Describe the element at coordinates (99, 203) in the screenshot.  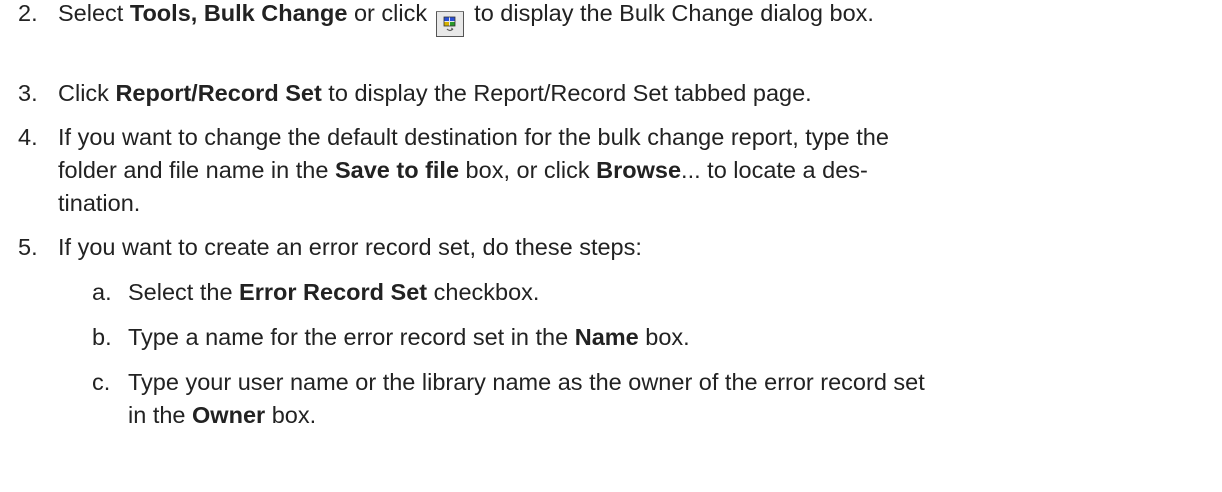
I see `step-text-line: tination.` at that location.